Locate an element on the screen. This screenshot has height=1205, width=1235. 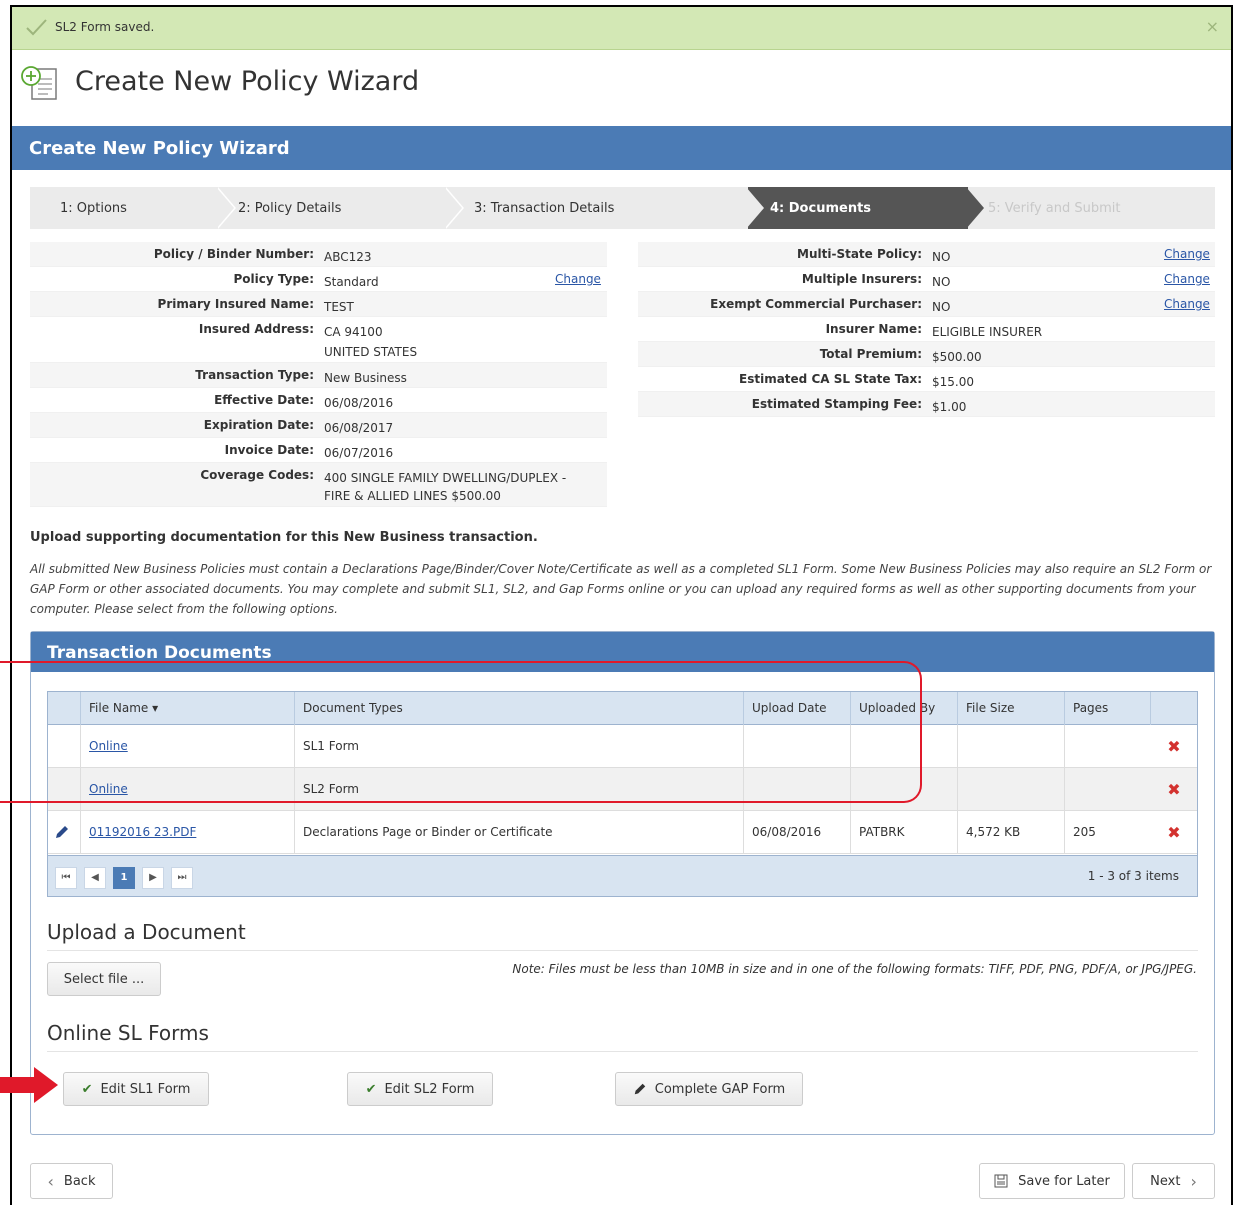
documents-title: Transaction Documents is located at coordinates (159, 653).